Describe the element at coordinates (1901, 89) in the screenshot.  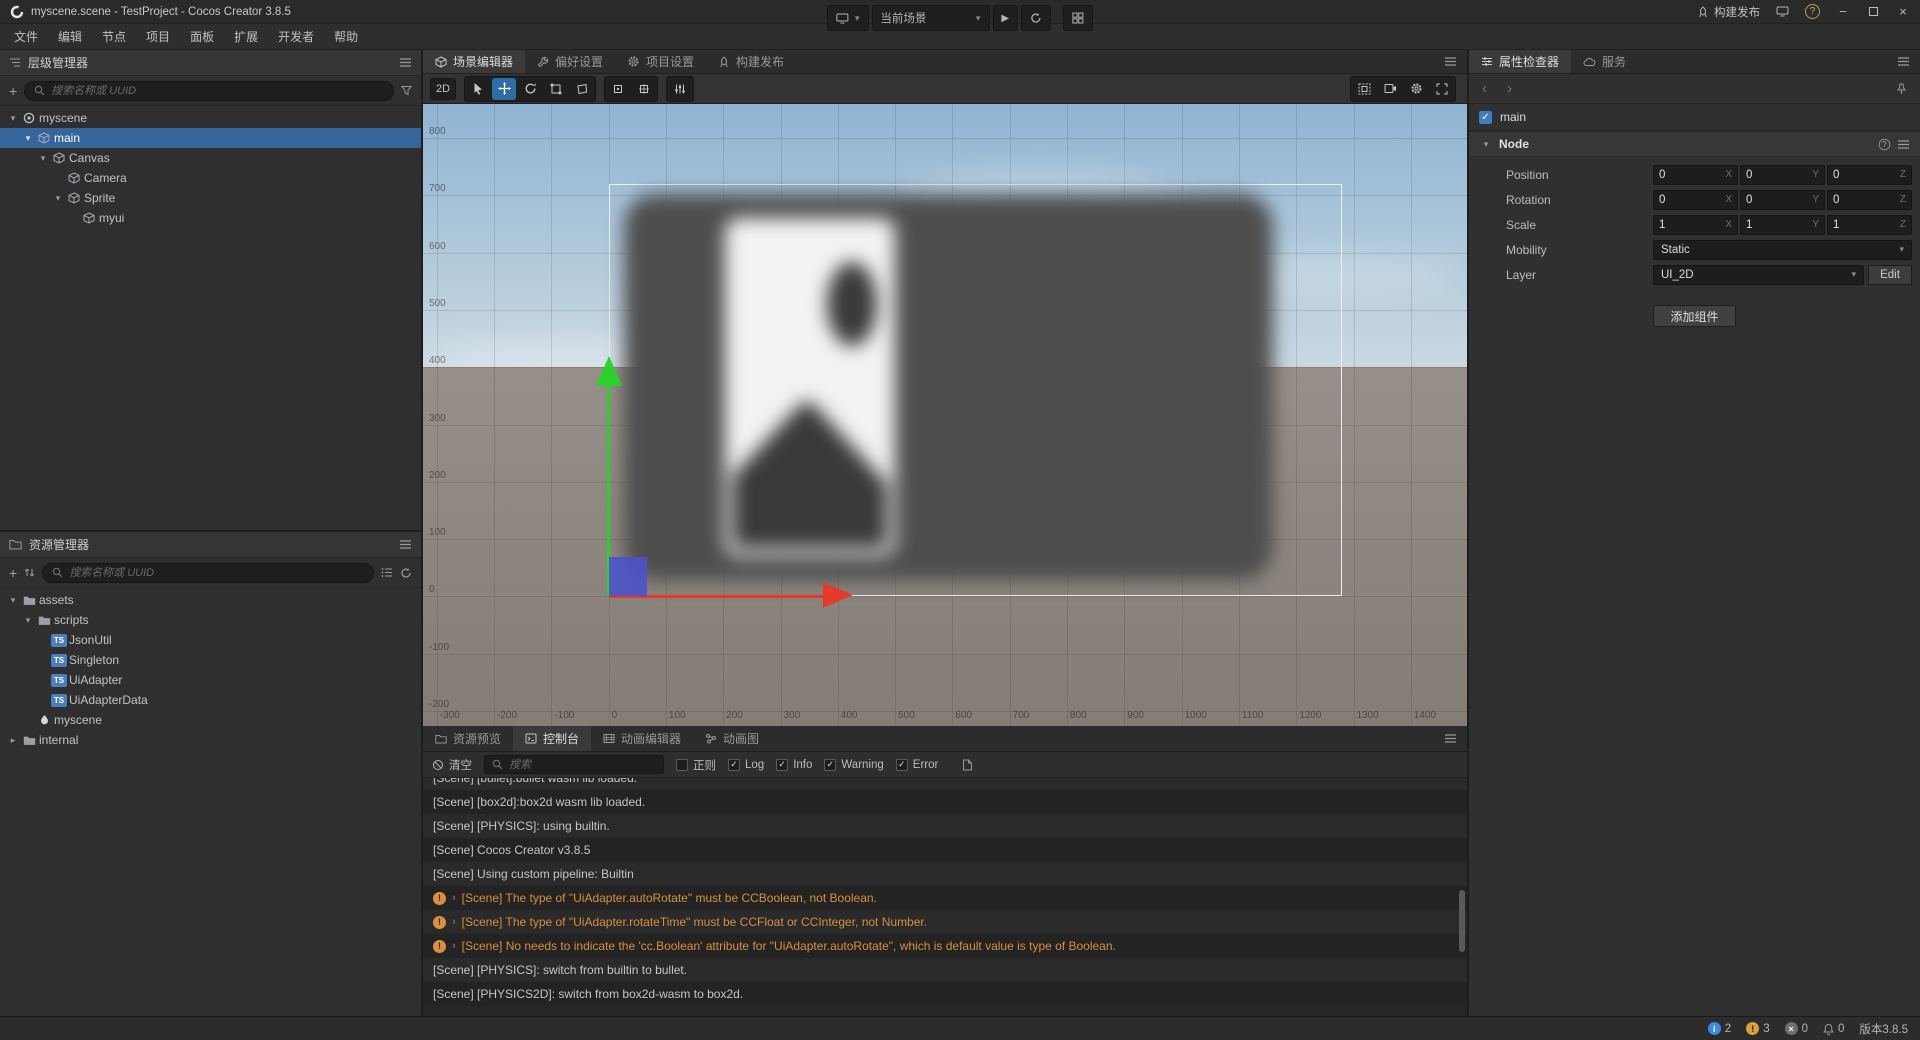
I see `pin-icon` at that location.